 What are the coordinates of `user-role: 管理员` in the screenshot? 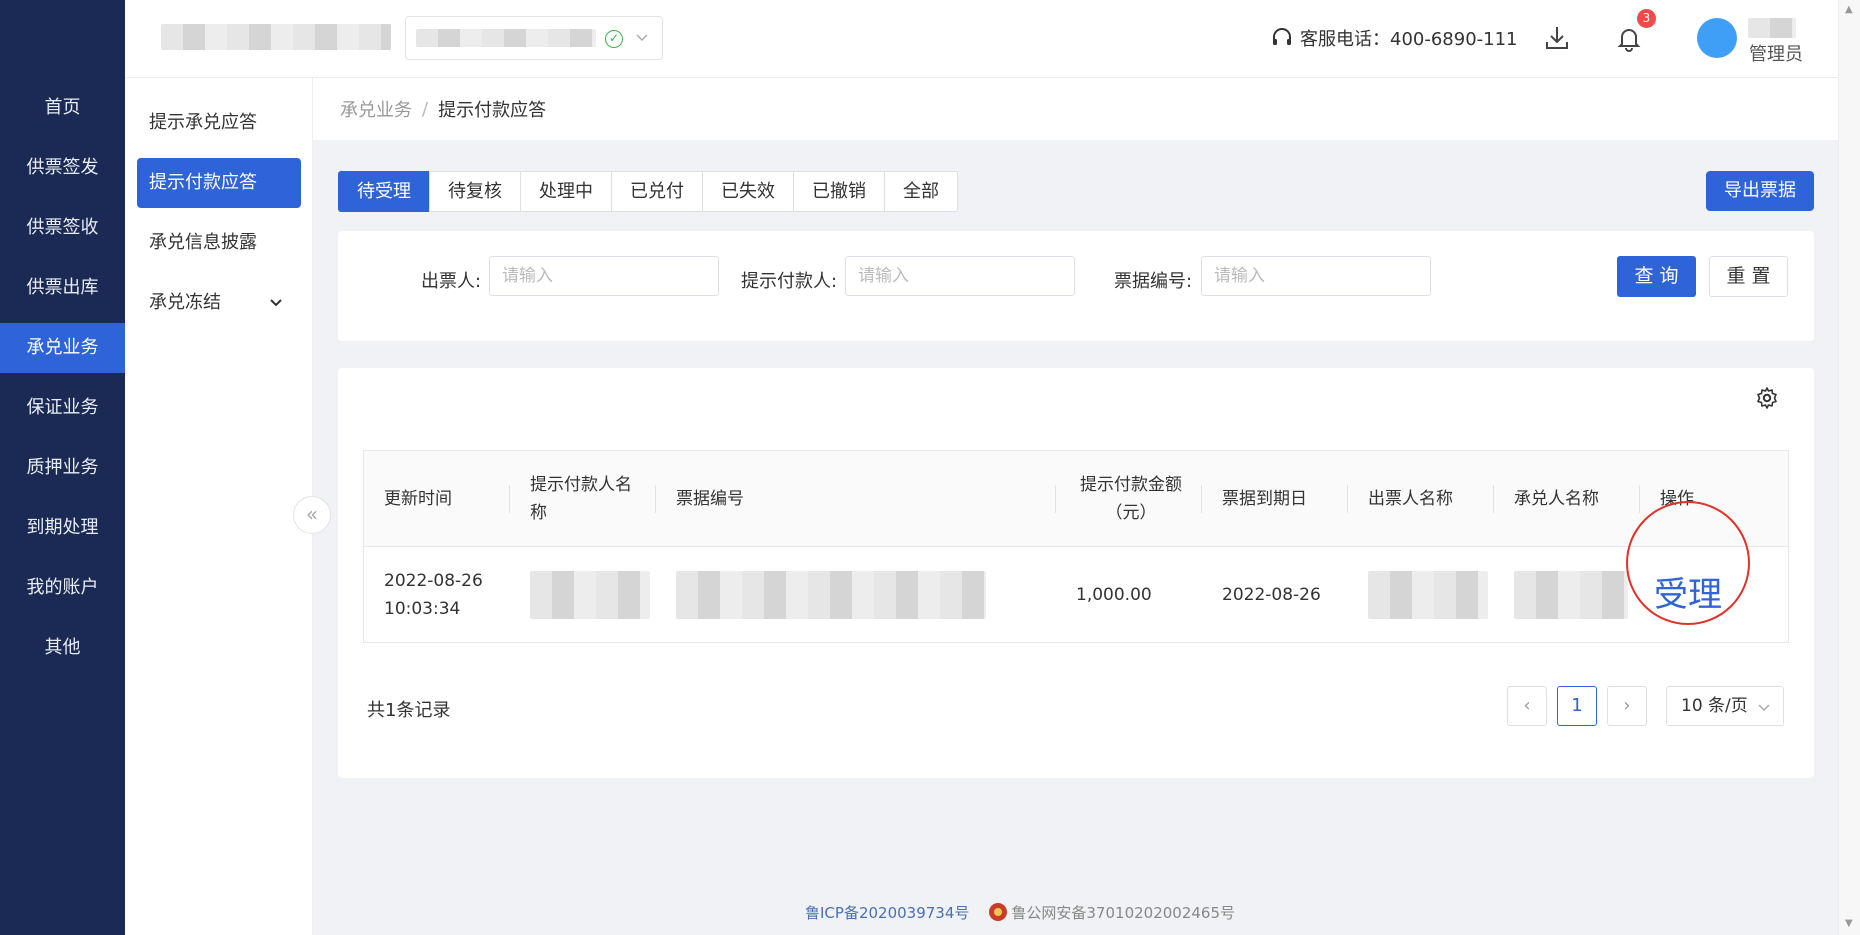 It's located at (1776, 54).